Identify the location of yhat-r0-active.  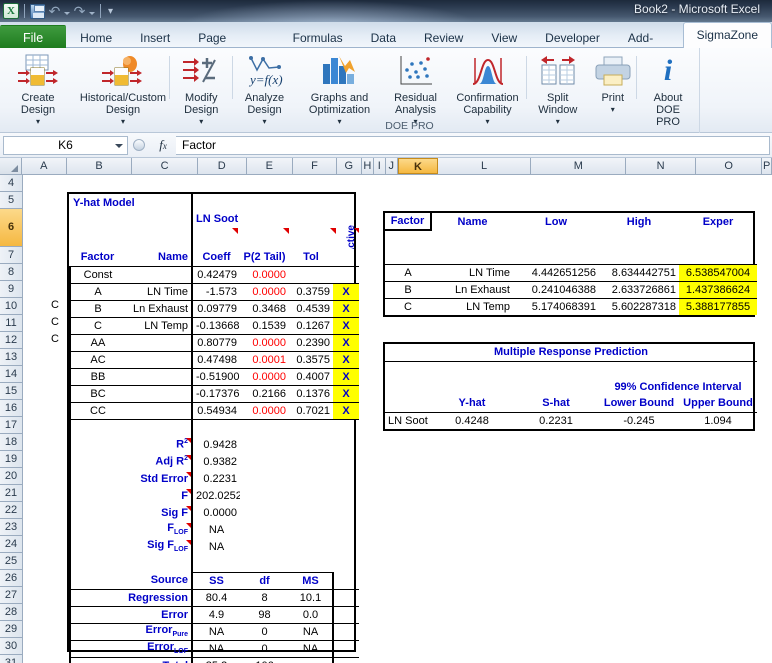
(346, 274).